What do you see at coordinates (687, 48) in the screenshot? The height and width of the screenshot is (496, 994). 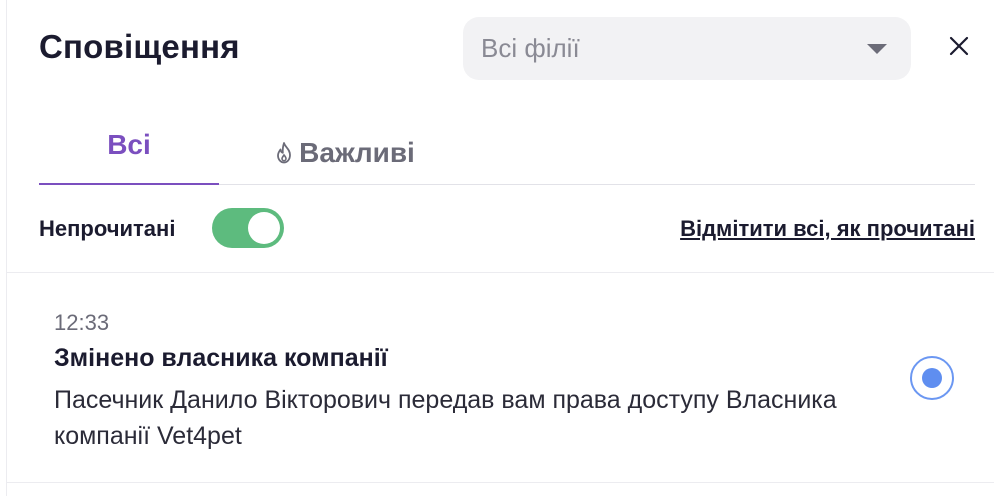 I see `branch-select: Всі філії` at bounding box center [687, 48].